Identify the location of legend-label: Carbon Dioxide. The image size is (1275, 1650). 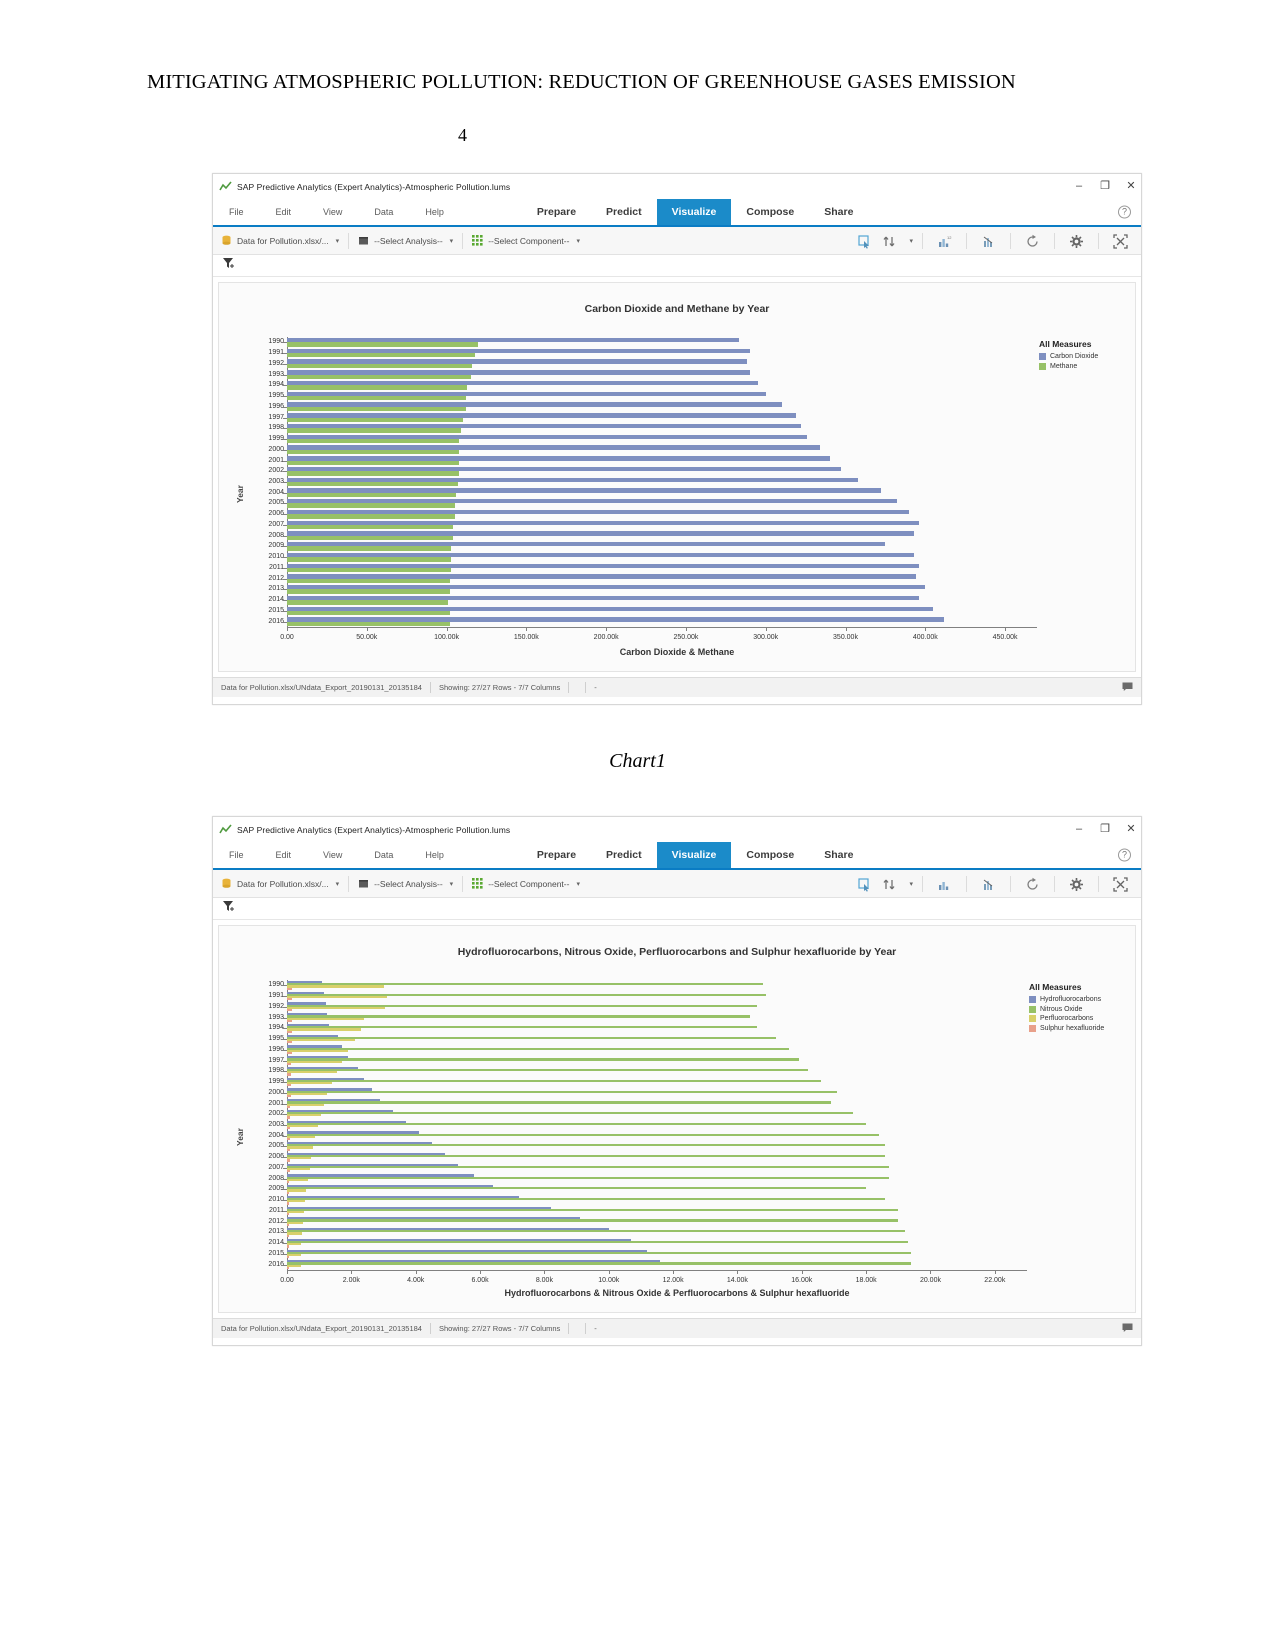
(1074, 356).